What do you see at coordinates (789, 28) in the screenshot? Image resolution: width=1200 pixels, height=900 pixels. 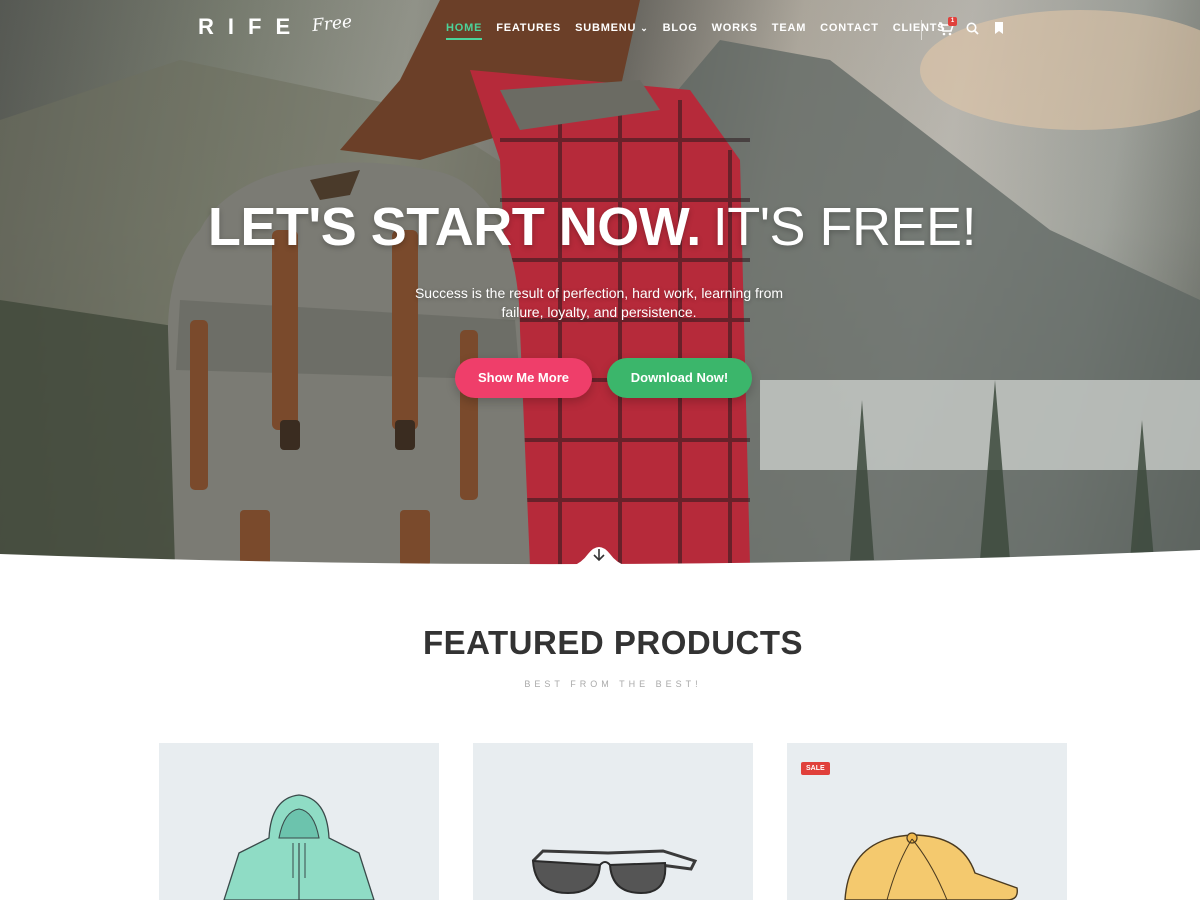 I see `nav-item-team-label: TEAM` at bounding box center [789, 28].